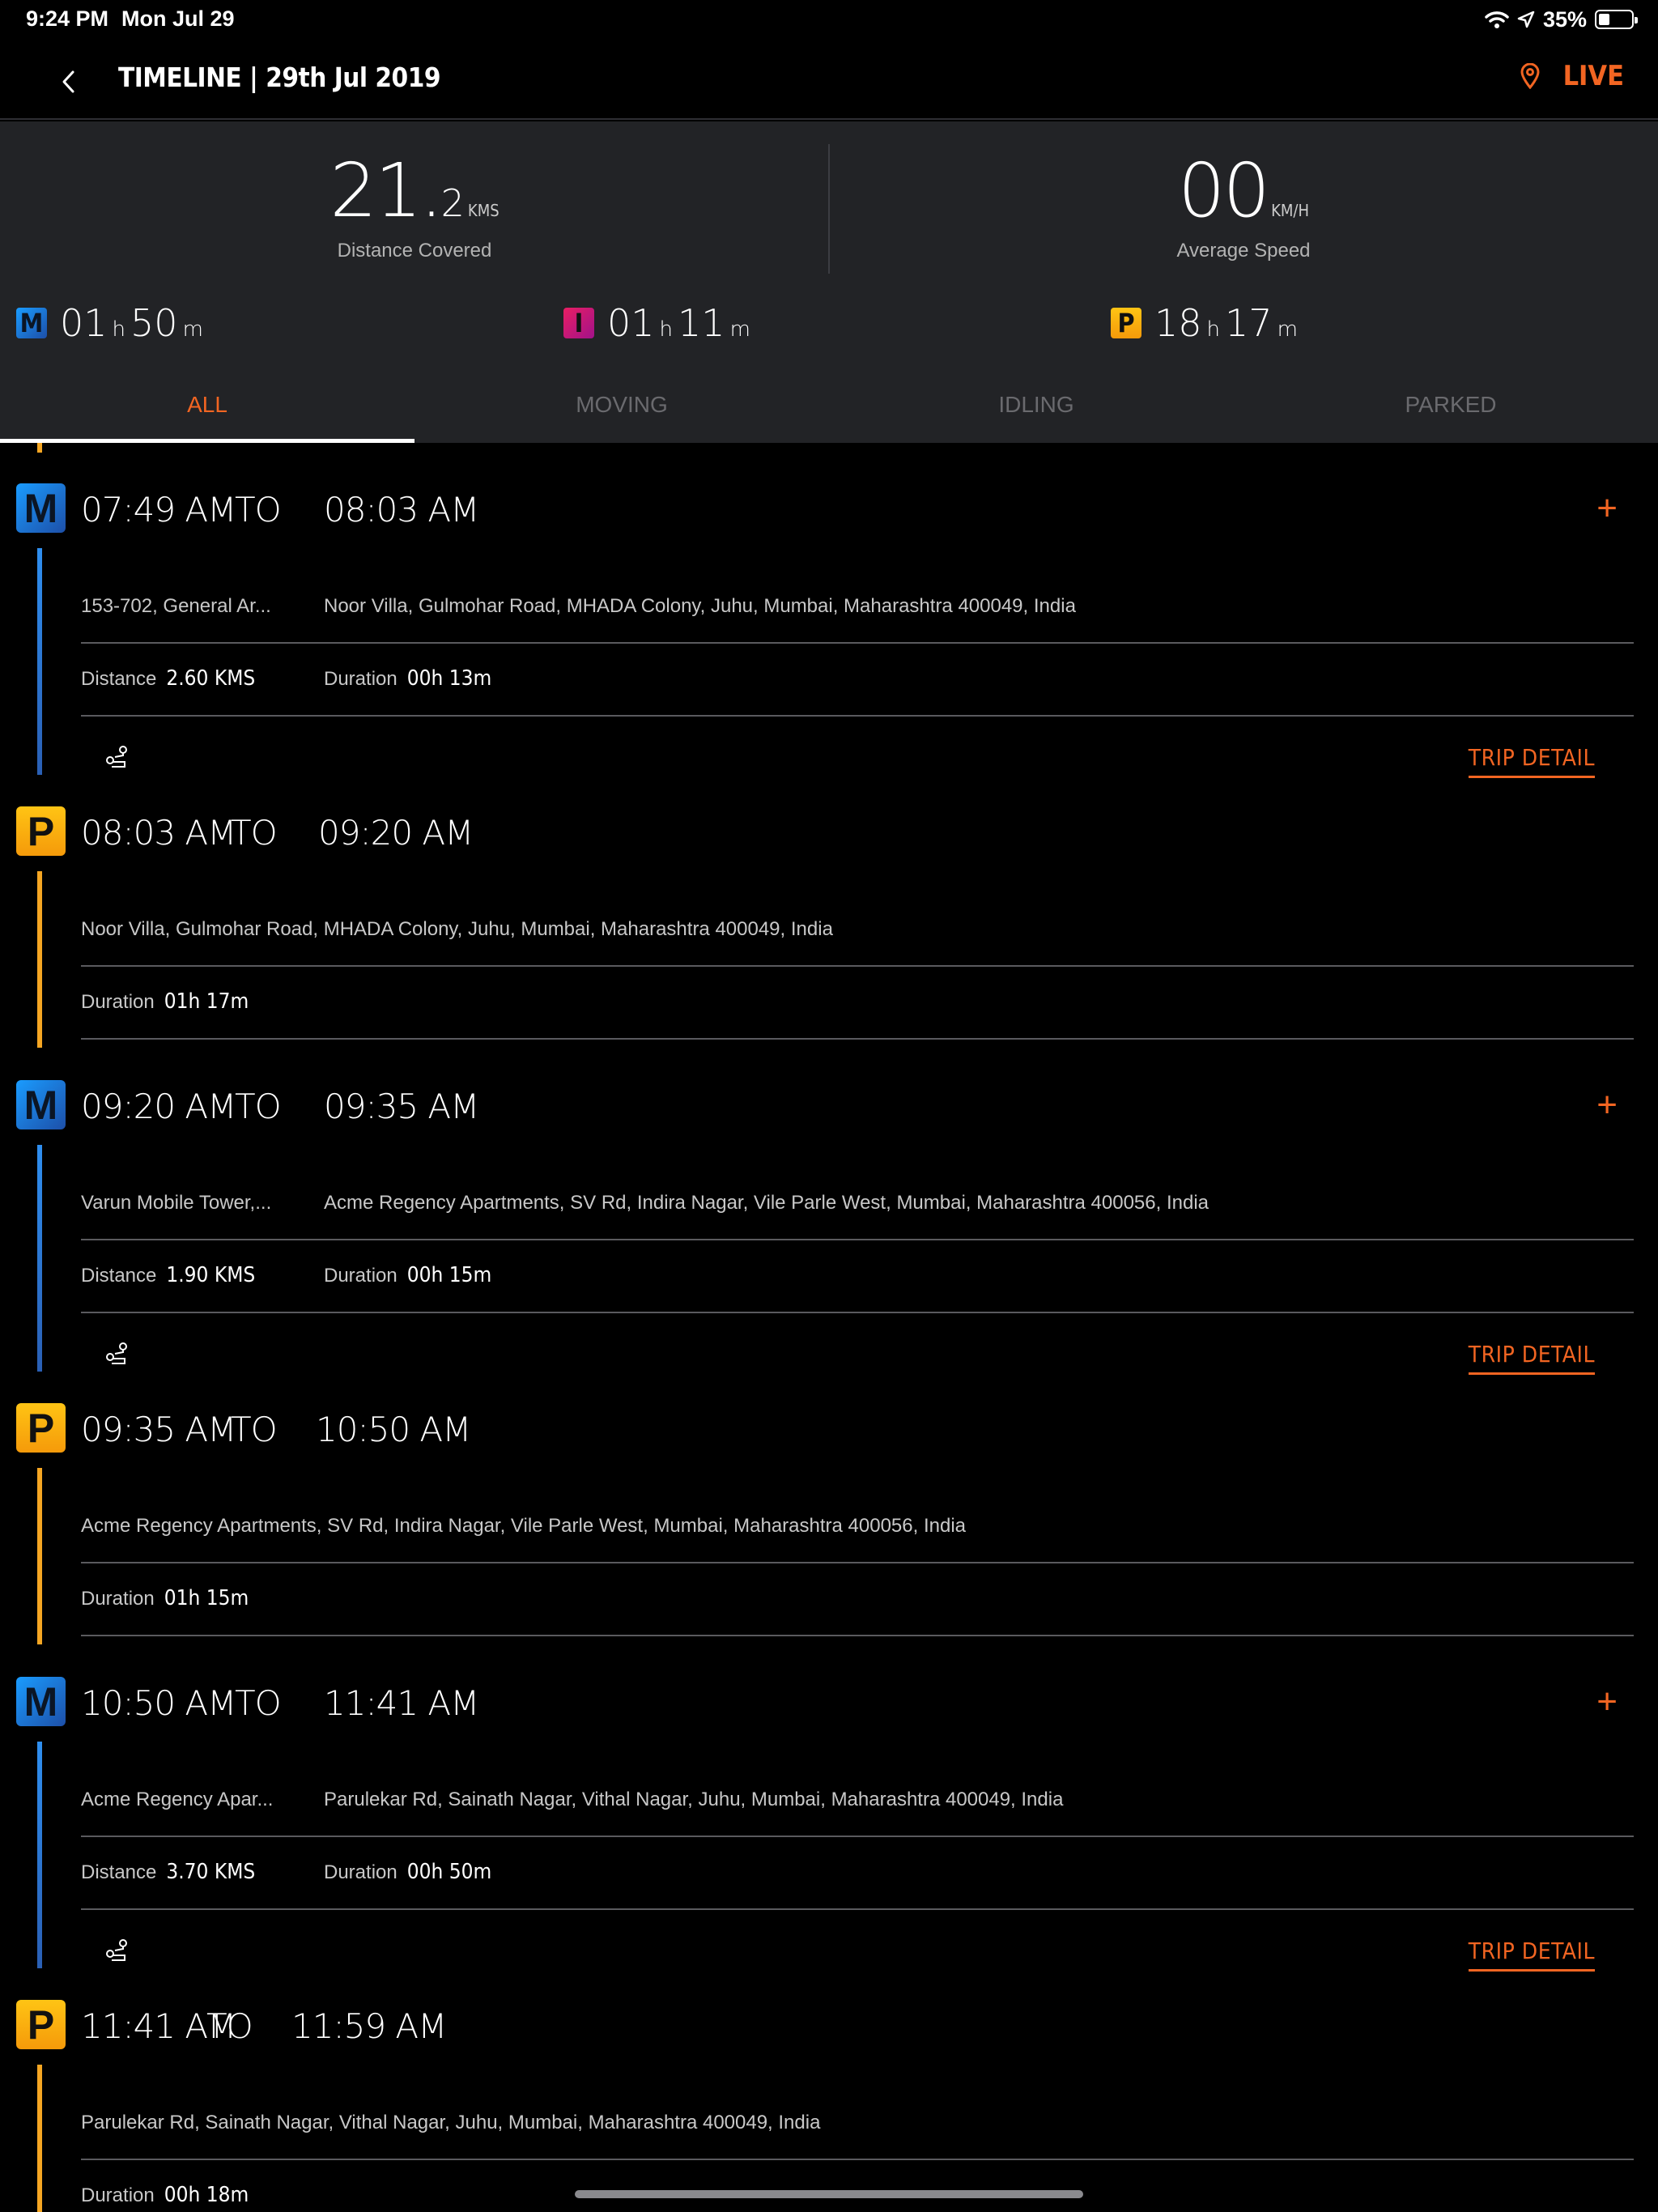 Image resolution: width=1658 pixels, height=2212 pixels. I want to click on tab-idling: IDLING, so click(1036, 408).